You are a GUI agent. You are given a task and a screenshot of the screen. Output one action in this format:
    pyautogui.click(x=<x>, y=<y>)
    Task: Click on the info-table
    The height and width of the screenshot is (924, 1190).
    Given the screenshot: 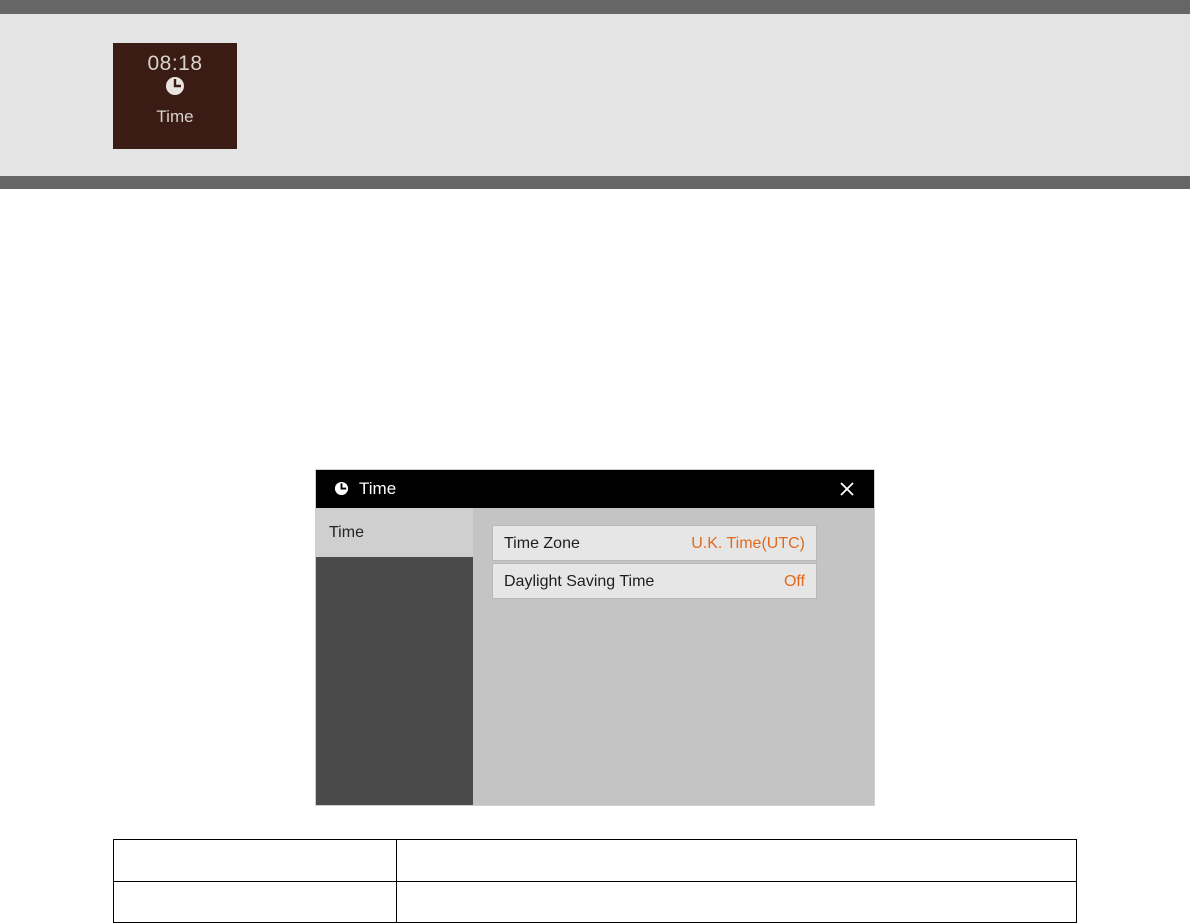 What is the action you would take?
    pyautogui.click(x=595, y=881)
    